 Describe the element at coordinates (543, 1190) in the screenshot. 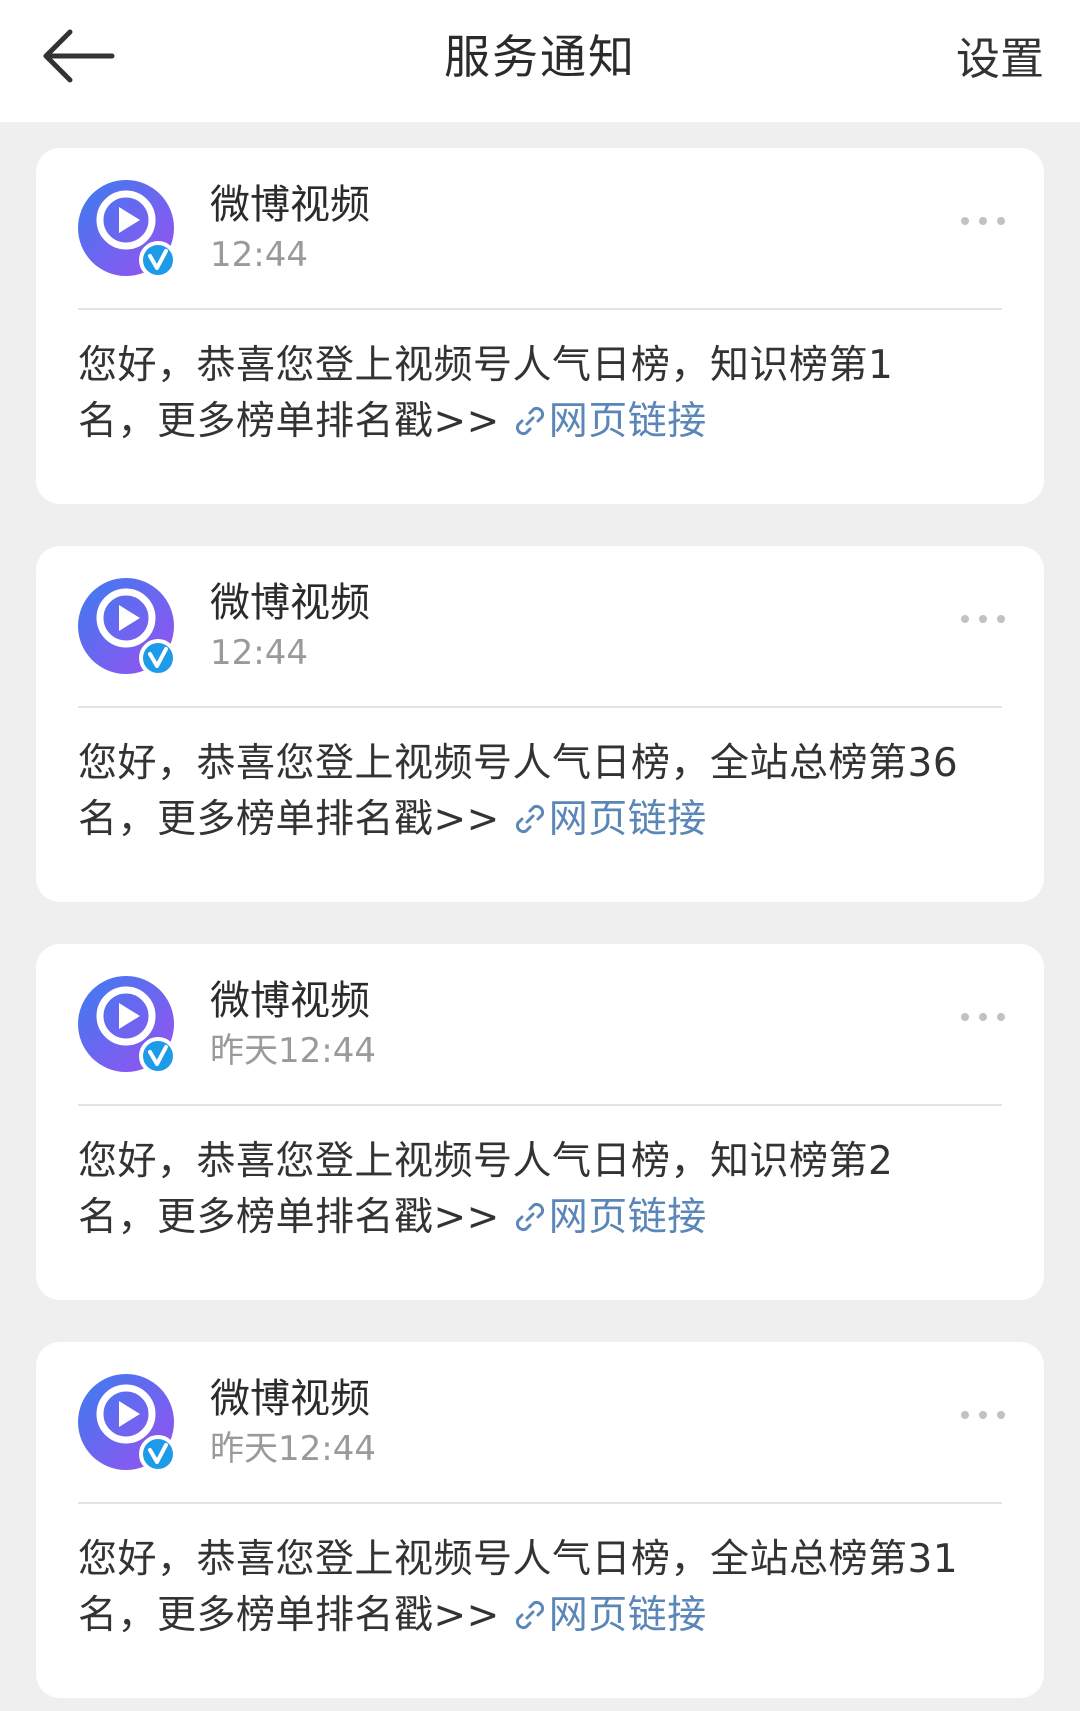

I see `message-body: 您好，恭喜您登上视频号人气日榜，知识榜第2 名，更多榜单排名戳>> 网页链接` at that location.